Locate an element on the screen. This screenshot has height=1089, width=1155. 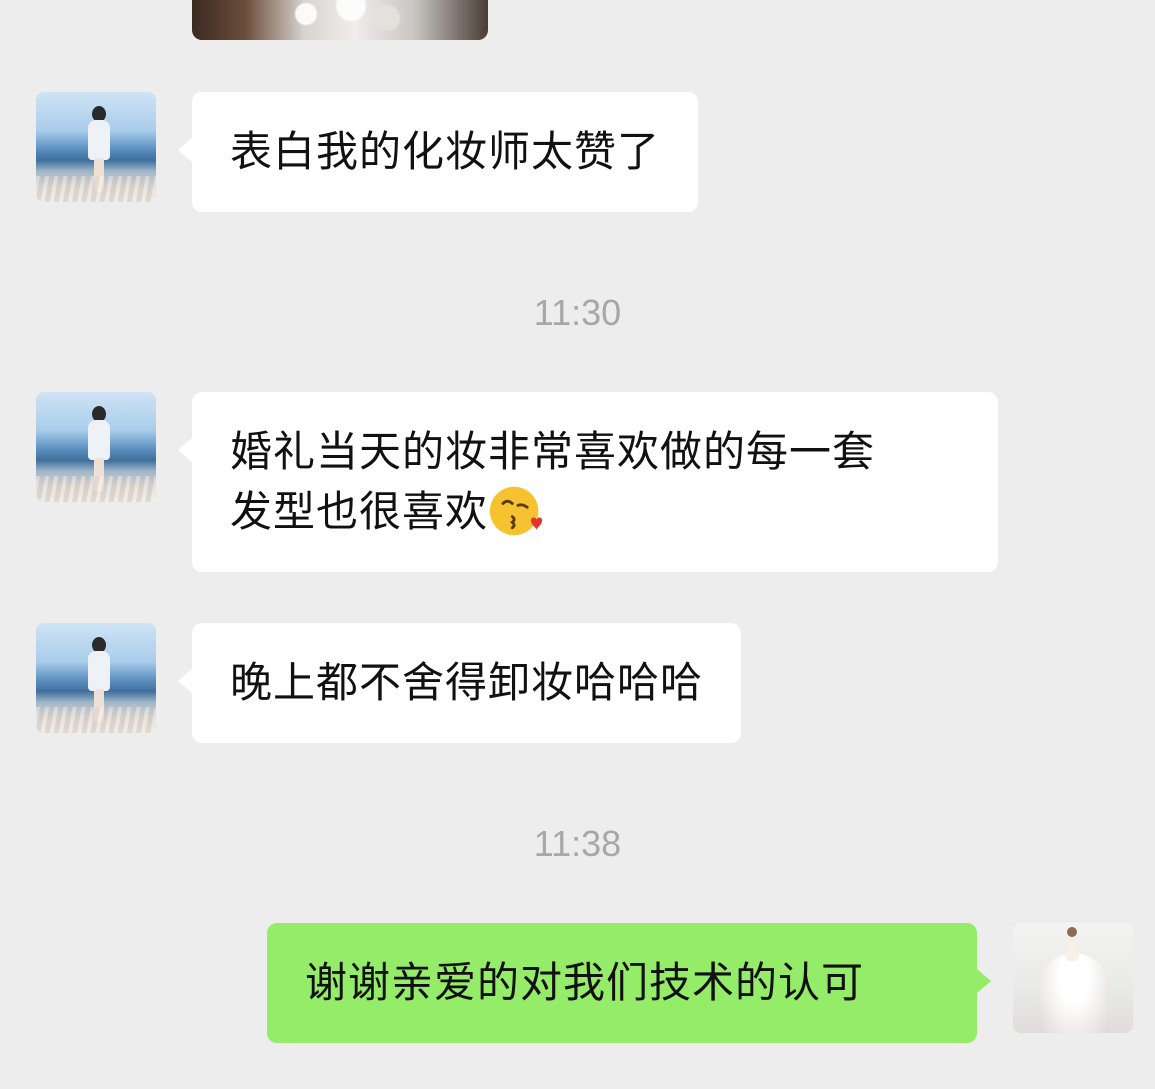
timestamp: 11:30 is located at coordinates (577, 312).